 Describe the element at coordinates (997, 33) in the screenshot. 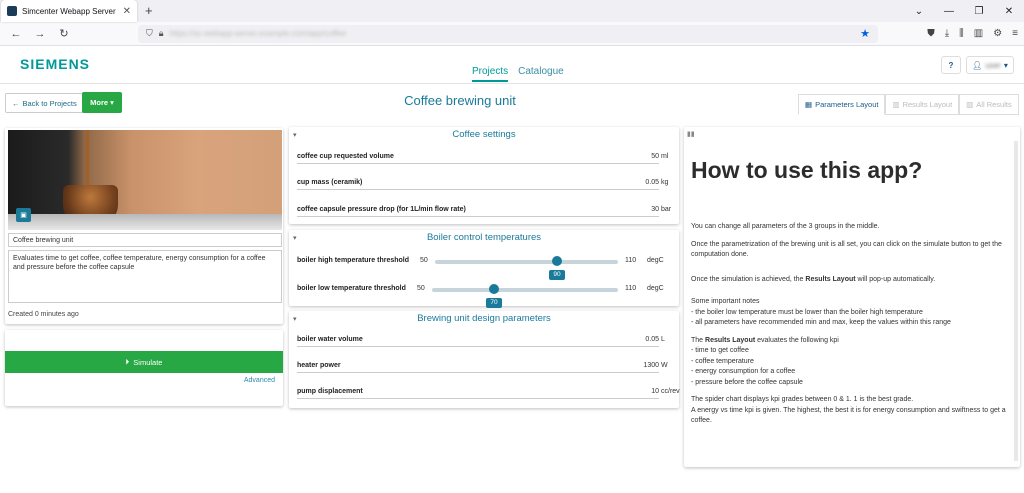

I see `extensions-icon: ⚙︎` at that location.